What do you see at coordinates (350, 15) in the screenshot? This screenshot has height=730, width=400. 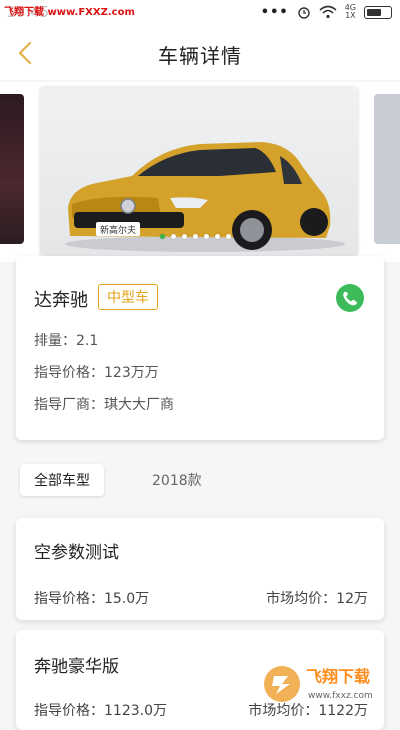 I see `network-1x: 1X` at bounding box center [350, 15].